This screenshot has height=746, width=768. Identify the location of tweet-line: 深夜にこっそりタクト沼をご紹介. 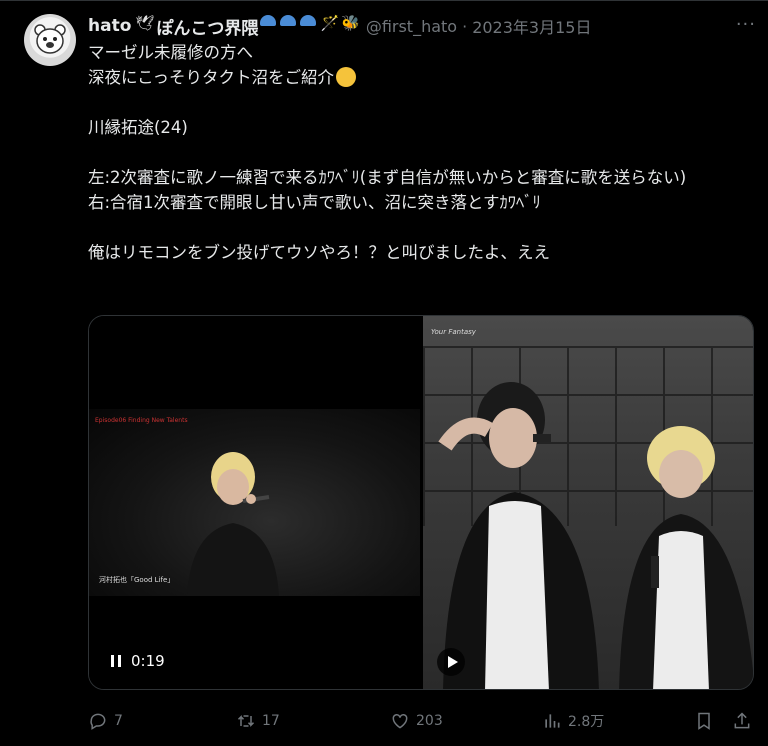
(418, 77).